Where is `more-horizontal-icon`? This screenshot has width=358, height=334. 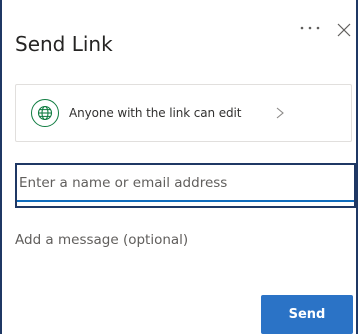
more-horizontal-icon is located at coordinates (310, 28).